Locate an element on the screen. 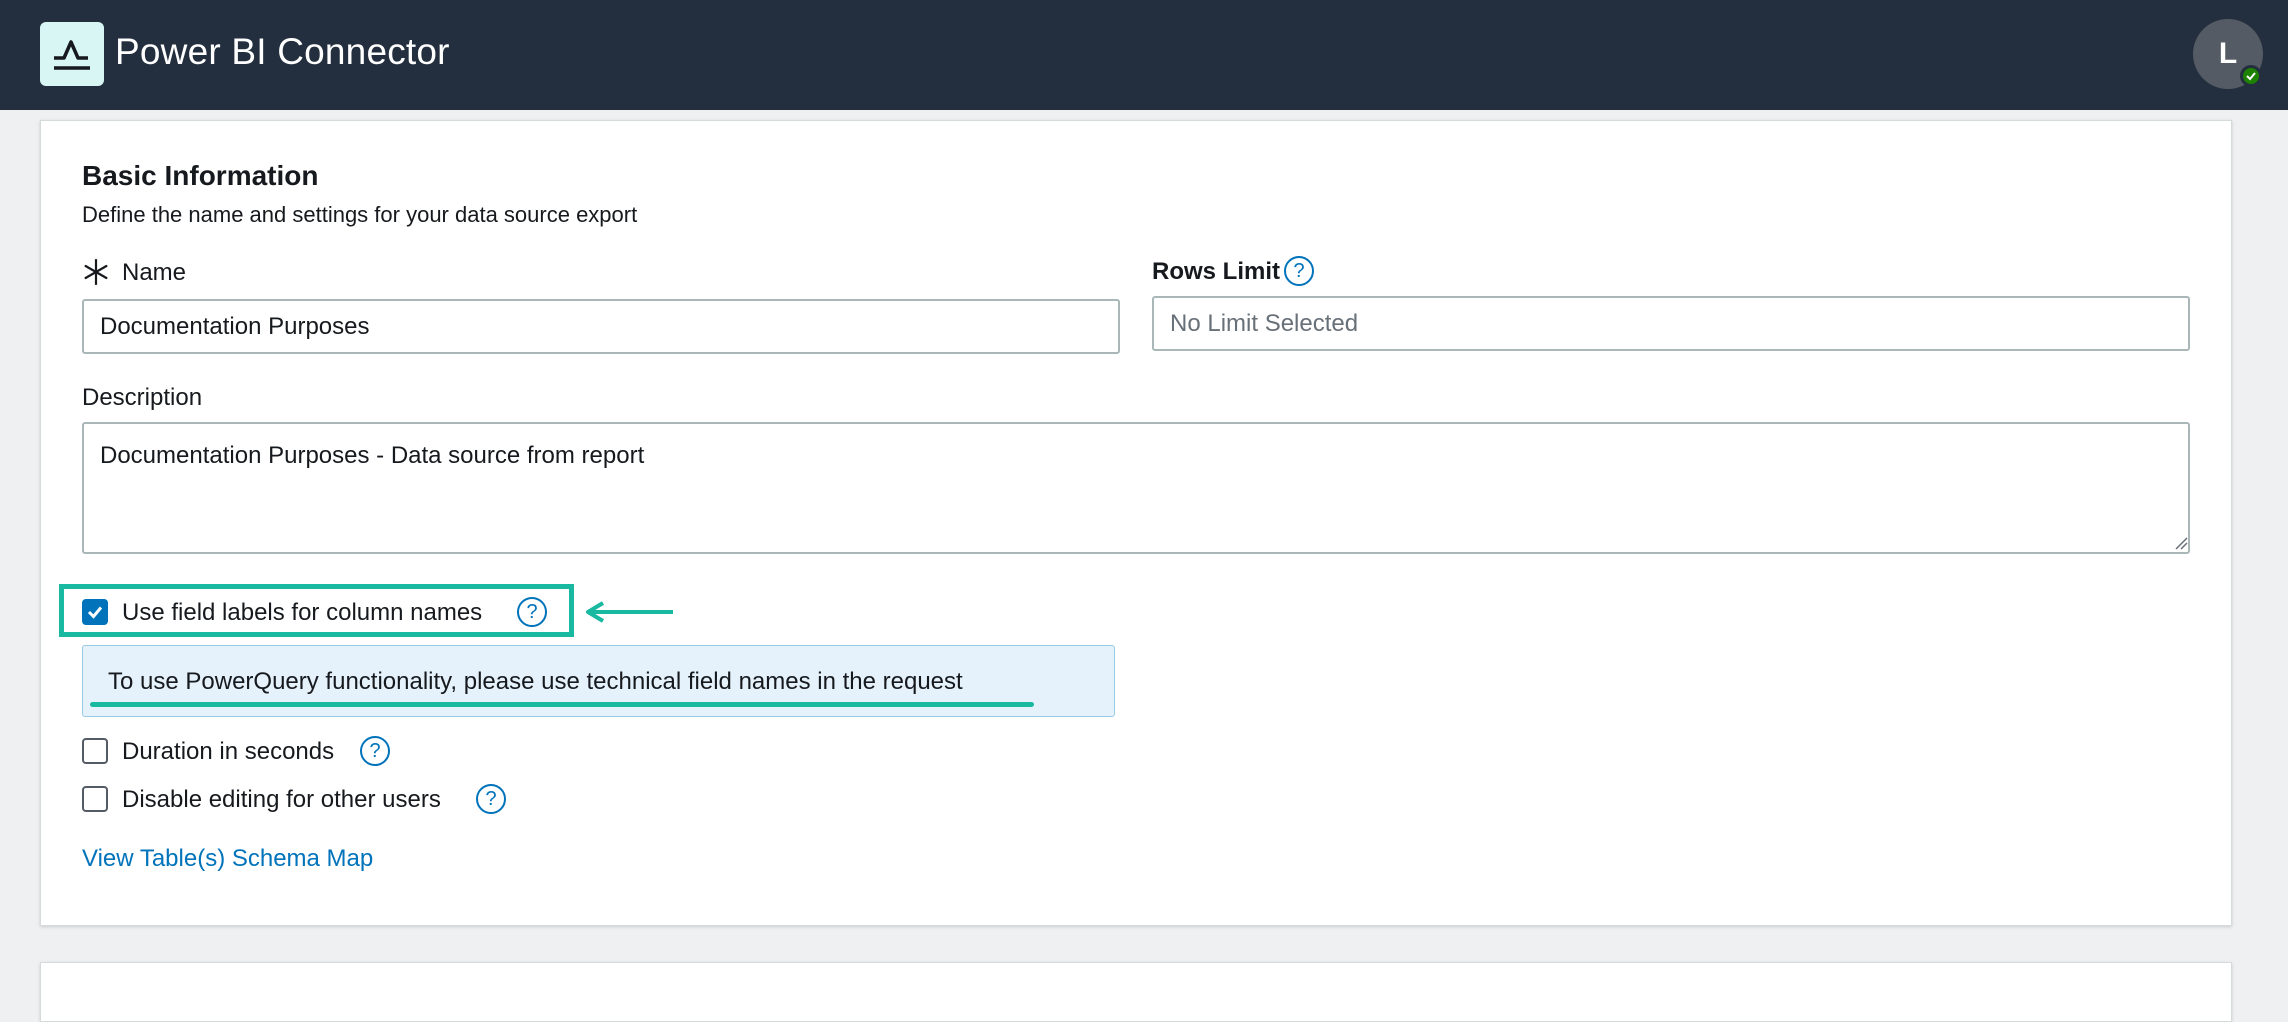 The image size is (2288, 1022). line-chart-logo-icon is located at coordinates (72, 55).